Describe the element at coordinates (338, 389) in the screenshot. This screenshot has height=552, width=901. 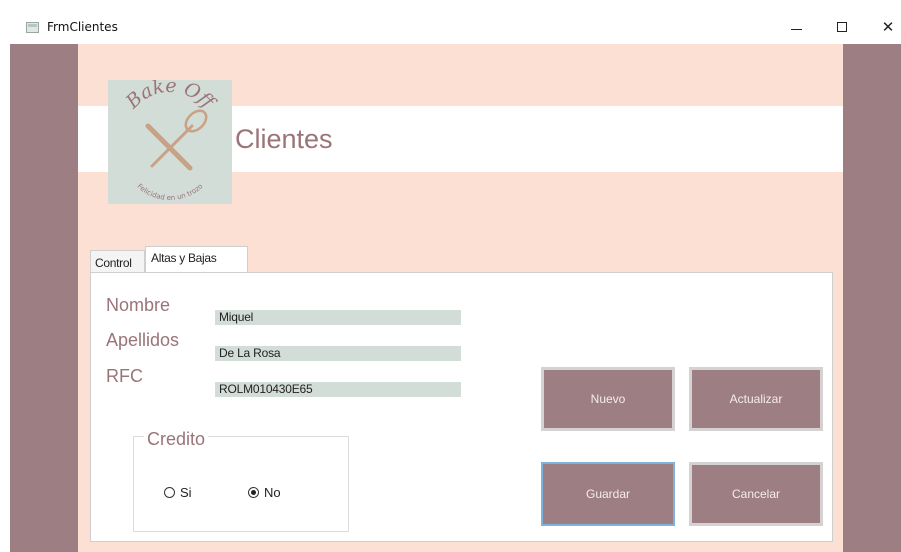
I see `rfc-field: ROLM010430E65` at that location.